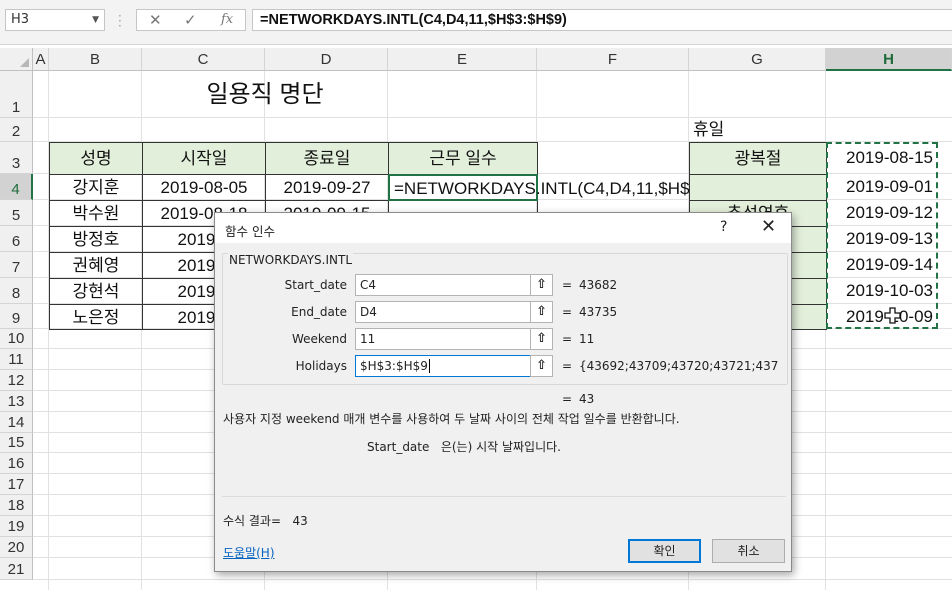 This screenshot has width=952, height=590. Describe the element at coordinates (664, 551) in the screenshot. I see `ok-button: 확인` at that location.